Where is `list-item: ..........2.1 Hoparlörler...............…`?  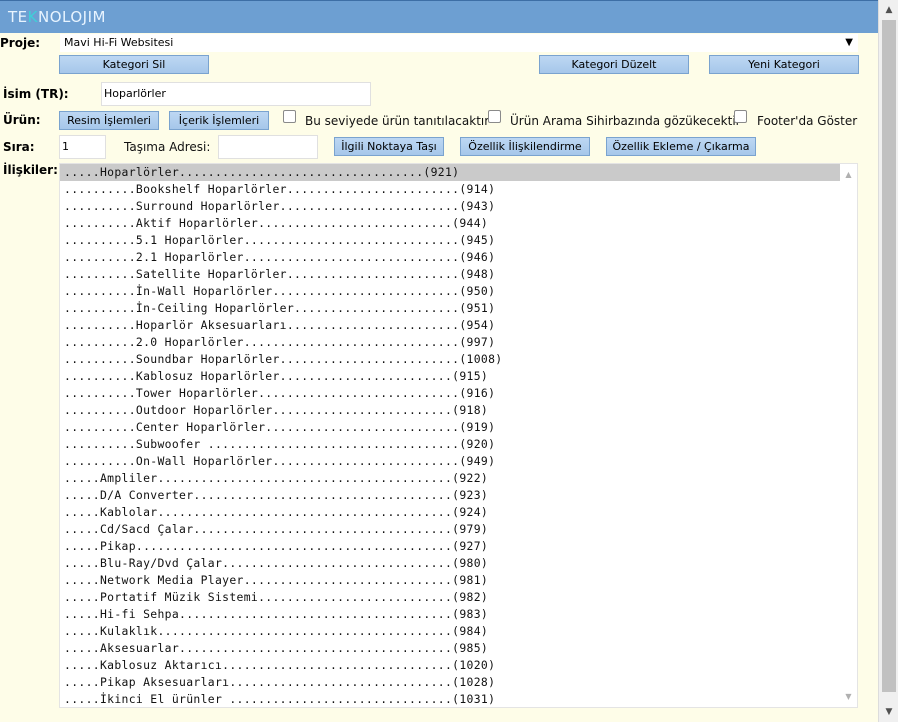 list-item: ..........2.1 Hoparlörler...............… is located at coordinates (450, 257).